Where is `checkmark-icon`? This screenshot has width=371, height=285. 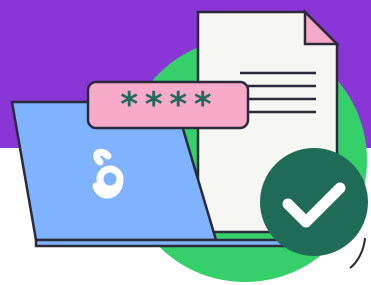
checkmark-icon is located at coordinates (314, 202).